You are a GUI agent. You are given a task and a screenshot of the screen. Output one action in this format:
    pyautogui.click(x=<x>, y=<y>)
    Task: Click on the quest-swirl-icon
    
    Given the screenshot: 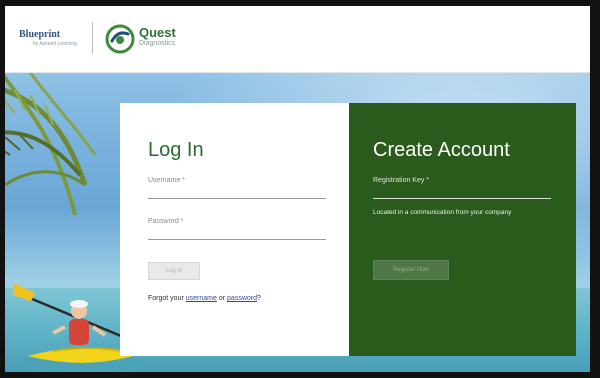 What is the action you would take?
    pyautogui.click(x=120, y=39)
    